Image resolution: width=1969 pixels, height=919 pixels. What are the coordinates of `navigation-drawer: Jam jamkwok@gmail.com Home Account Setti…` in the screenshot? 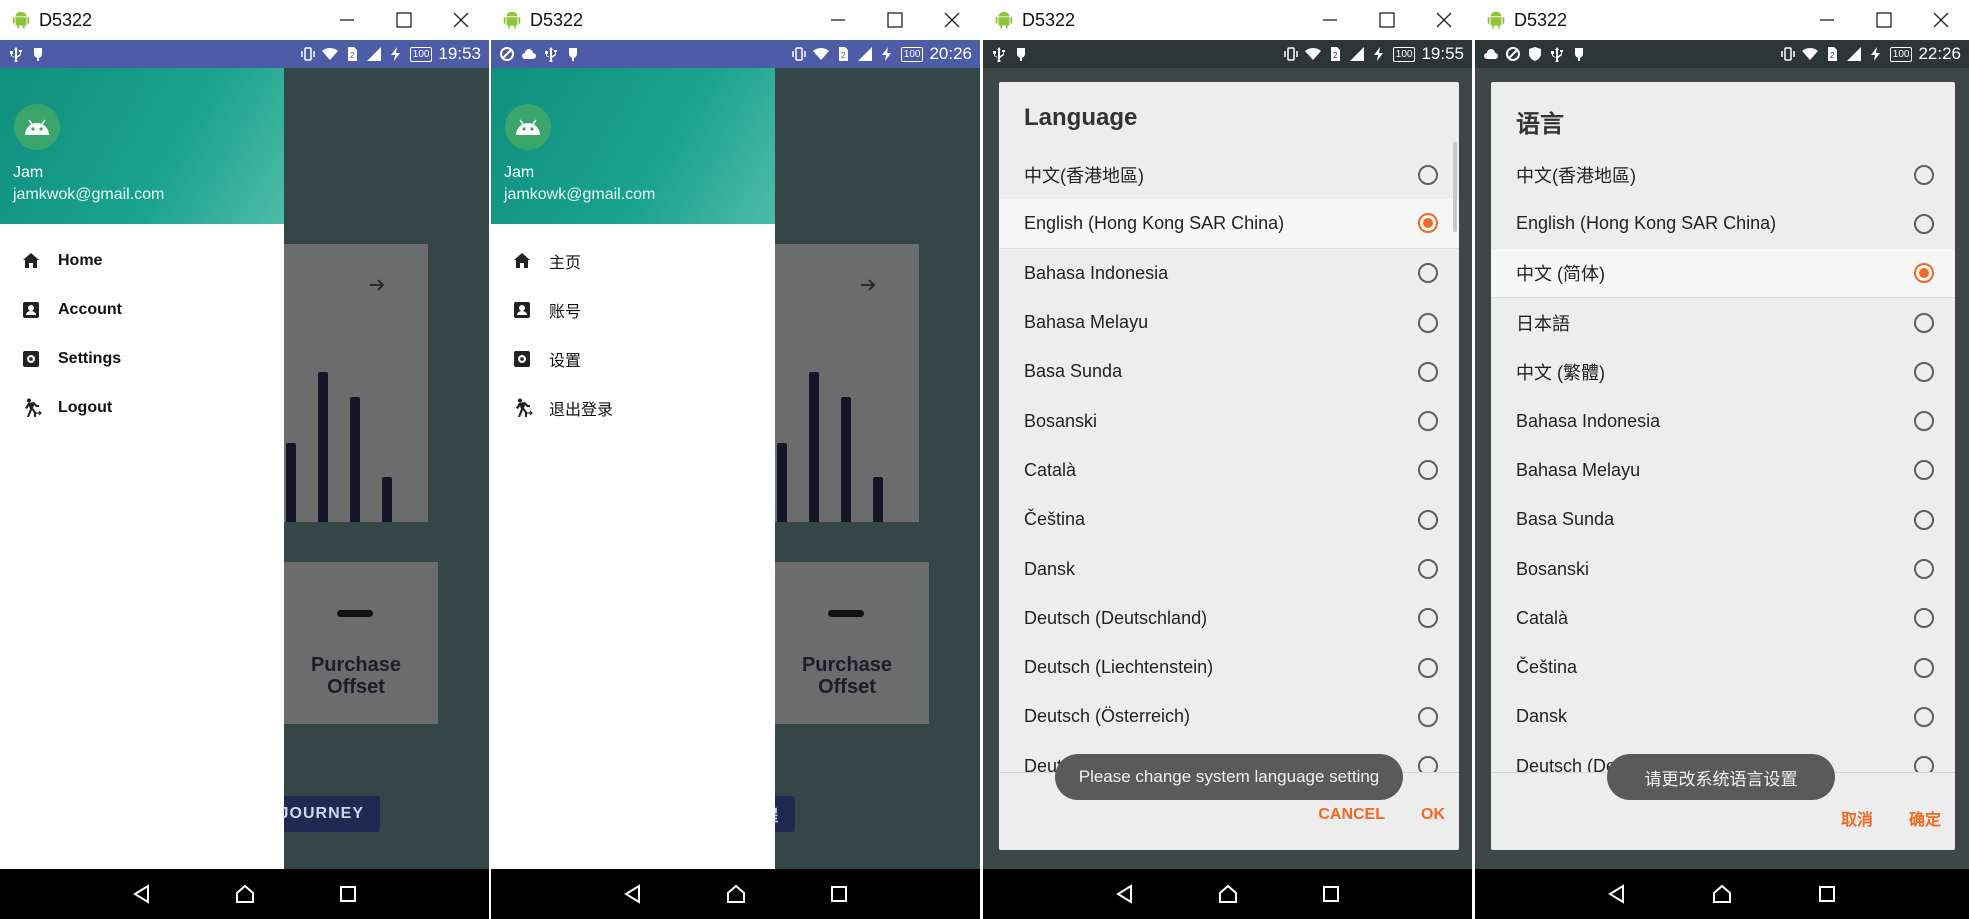 It's located at (142, 468).